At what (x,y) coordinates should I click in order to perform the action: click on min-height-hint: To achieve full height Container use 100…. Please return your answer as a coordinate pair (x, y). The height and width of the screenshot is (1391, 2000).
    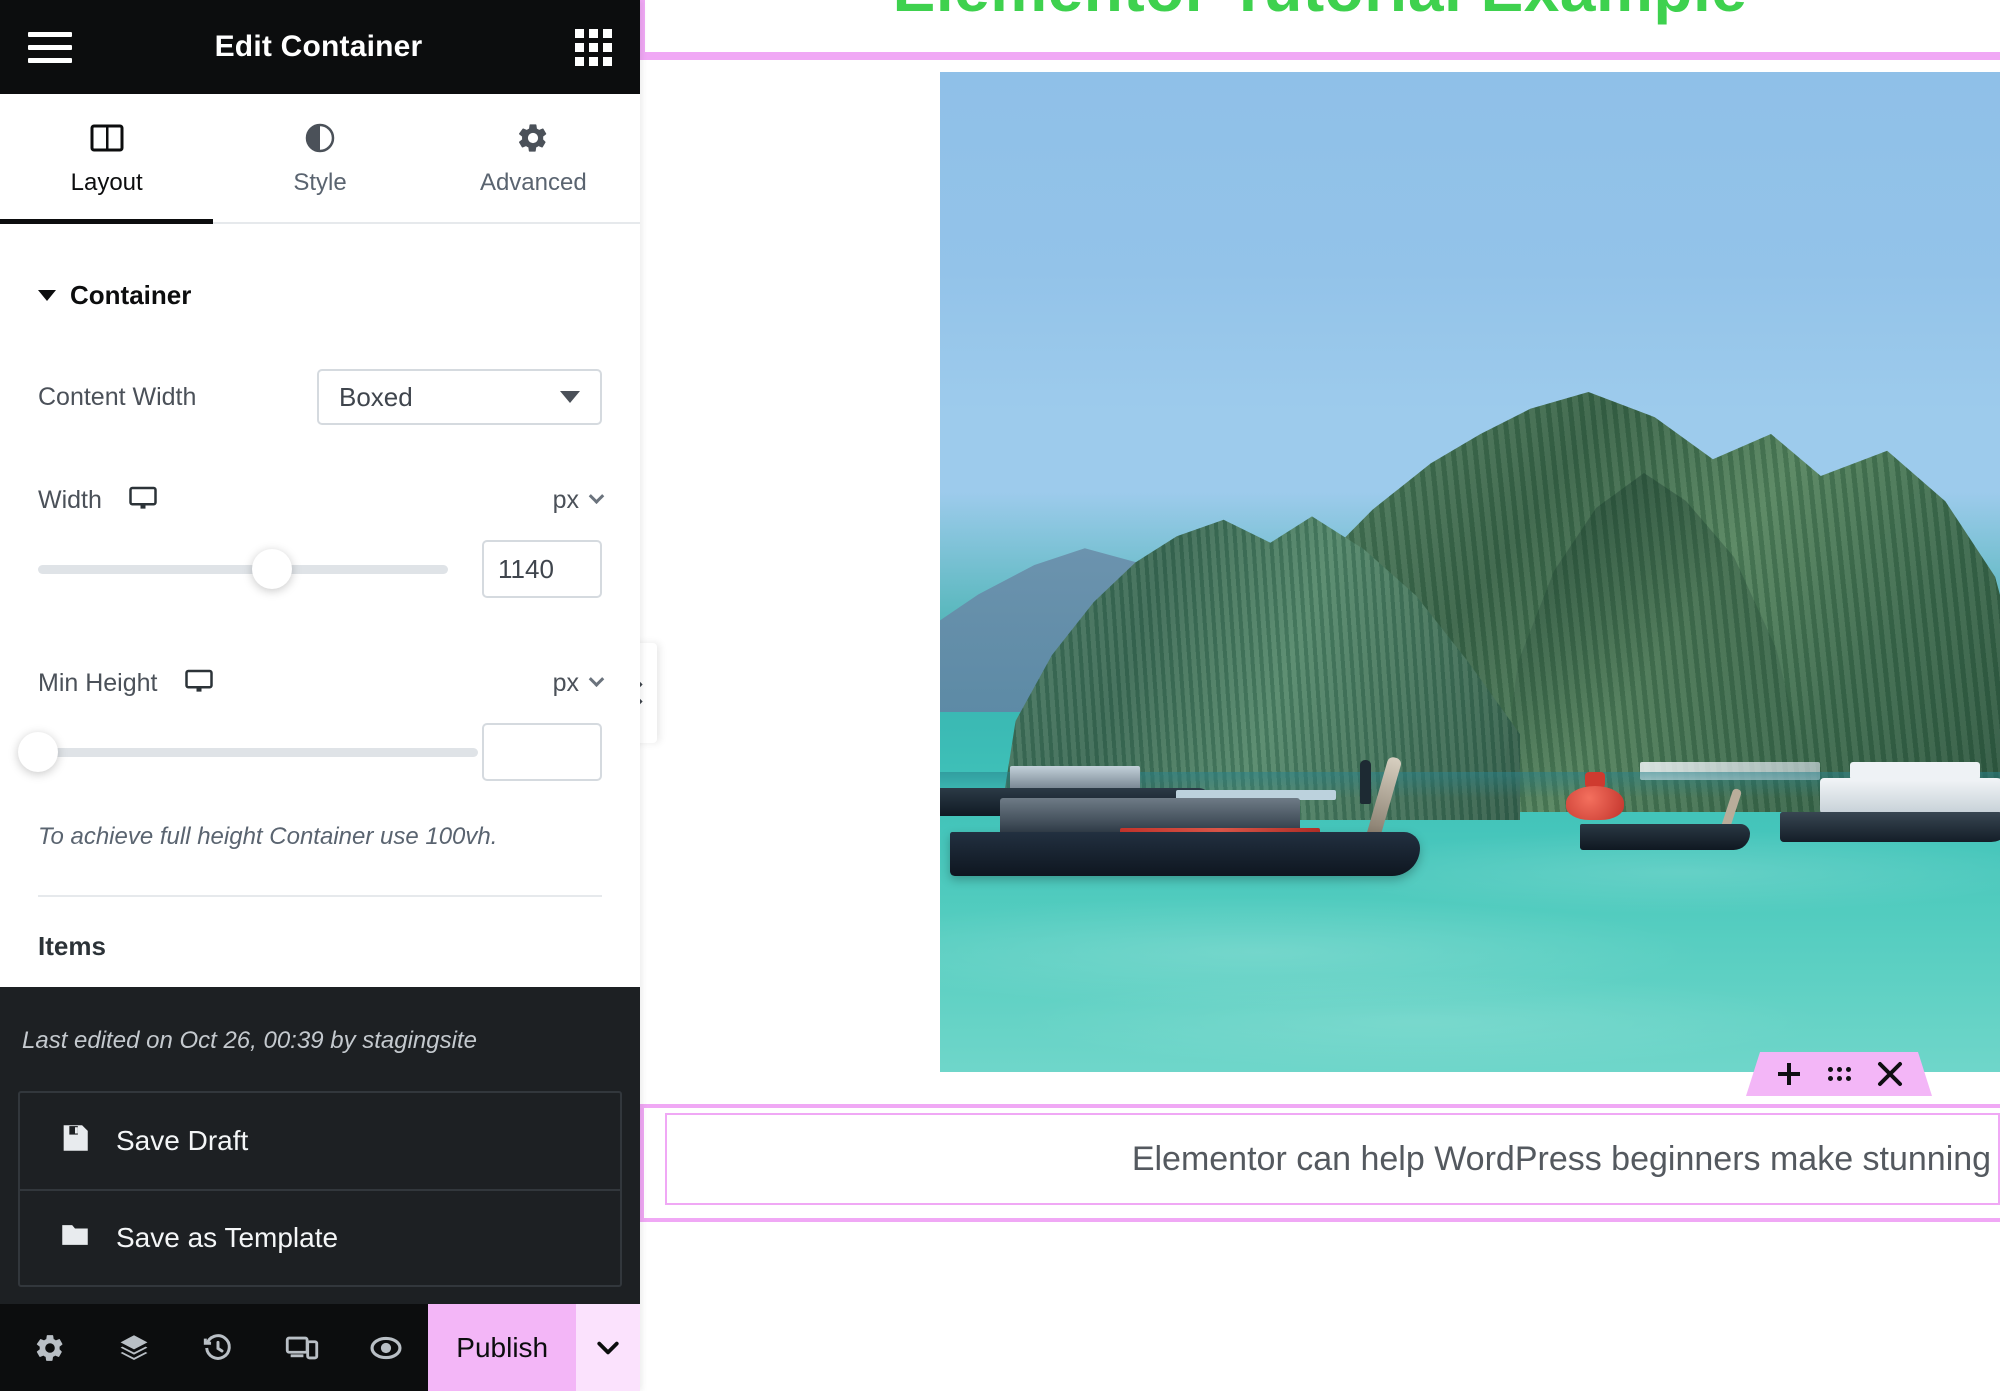
    Looking at the image, I should click on (268, 836).